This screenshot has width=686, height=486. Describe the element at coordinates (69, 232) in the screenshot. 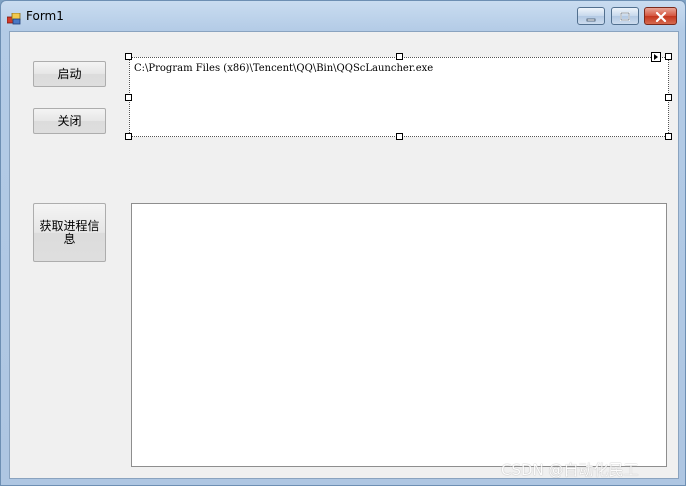

I see `get-process-info-button: 获取进程信息` at that location.